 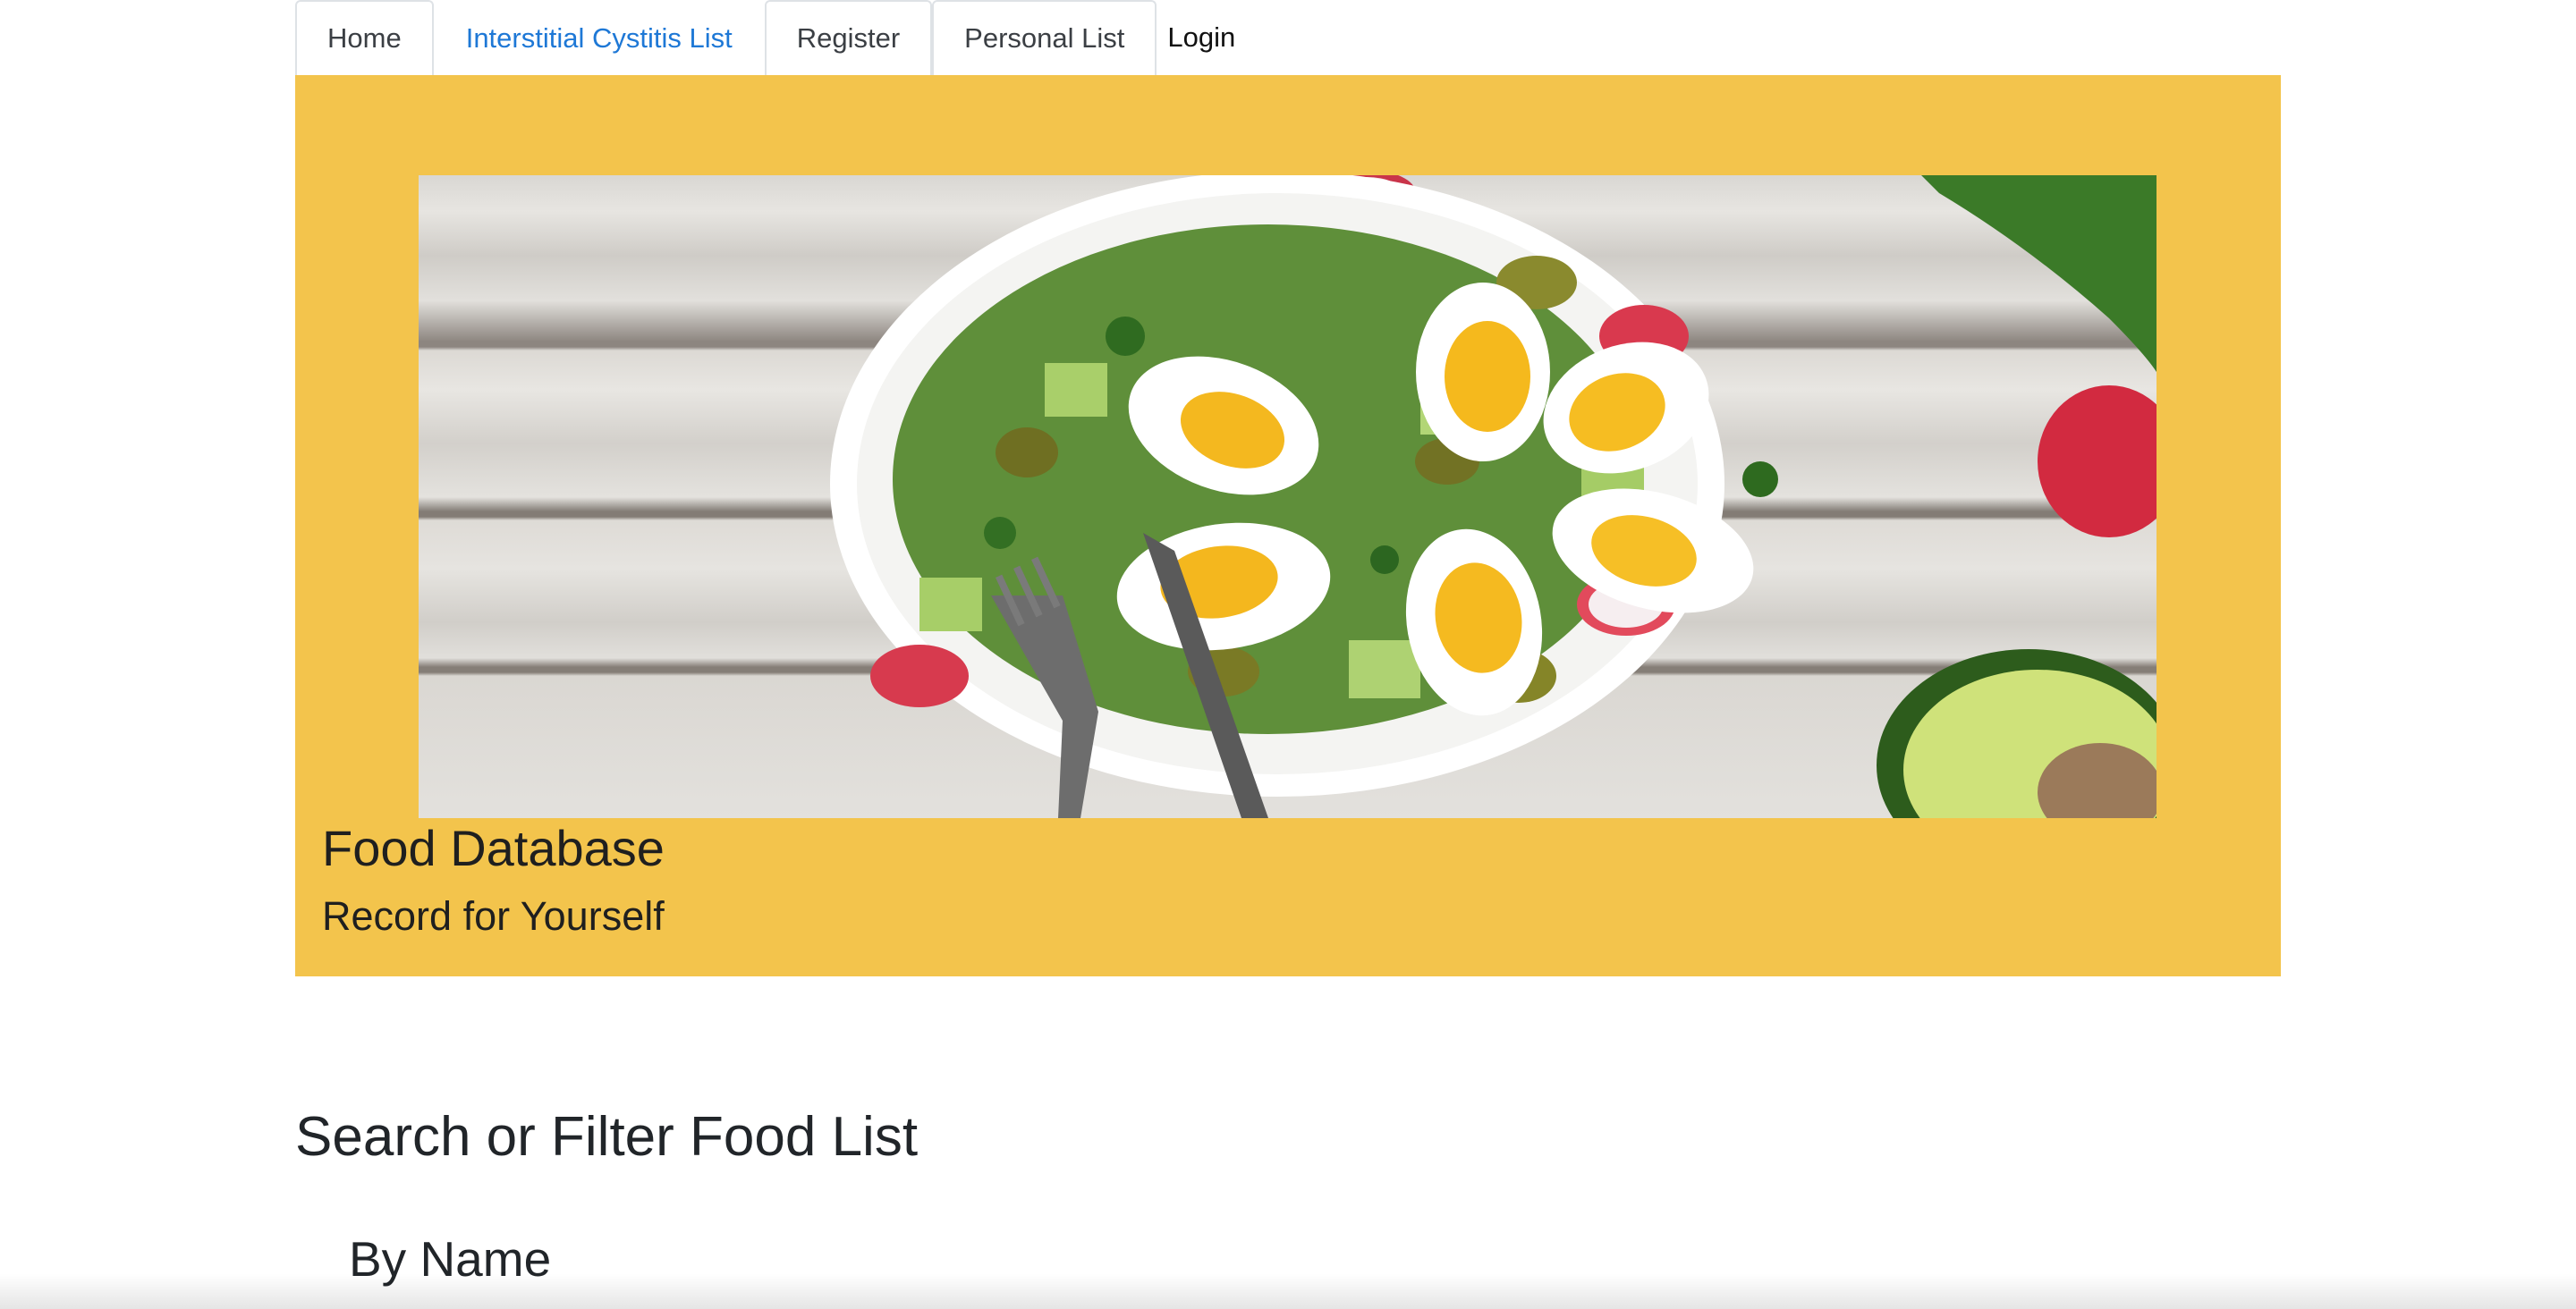 I want to click on tab-home-label: Home, so click(x=364, y=38).